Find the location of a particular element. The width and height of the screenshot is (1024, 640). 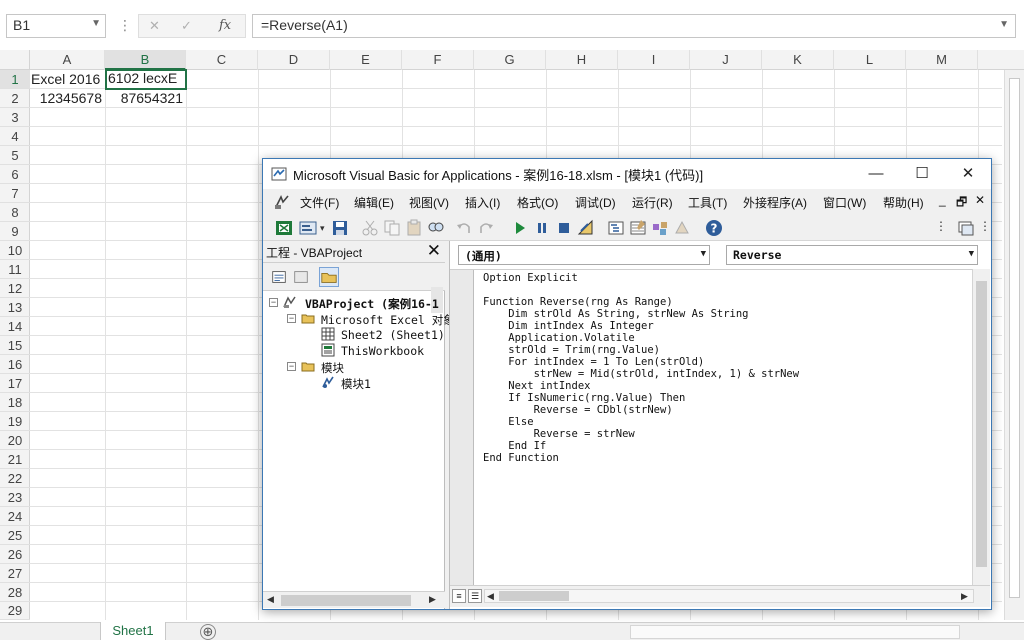

tree-item-sheet2: Sheet2 (Sheet1) is located at coordinates (393, 335).